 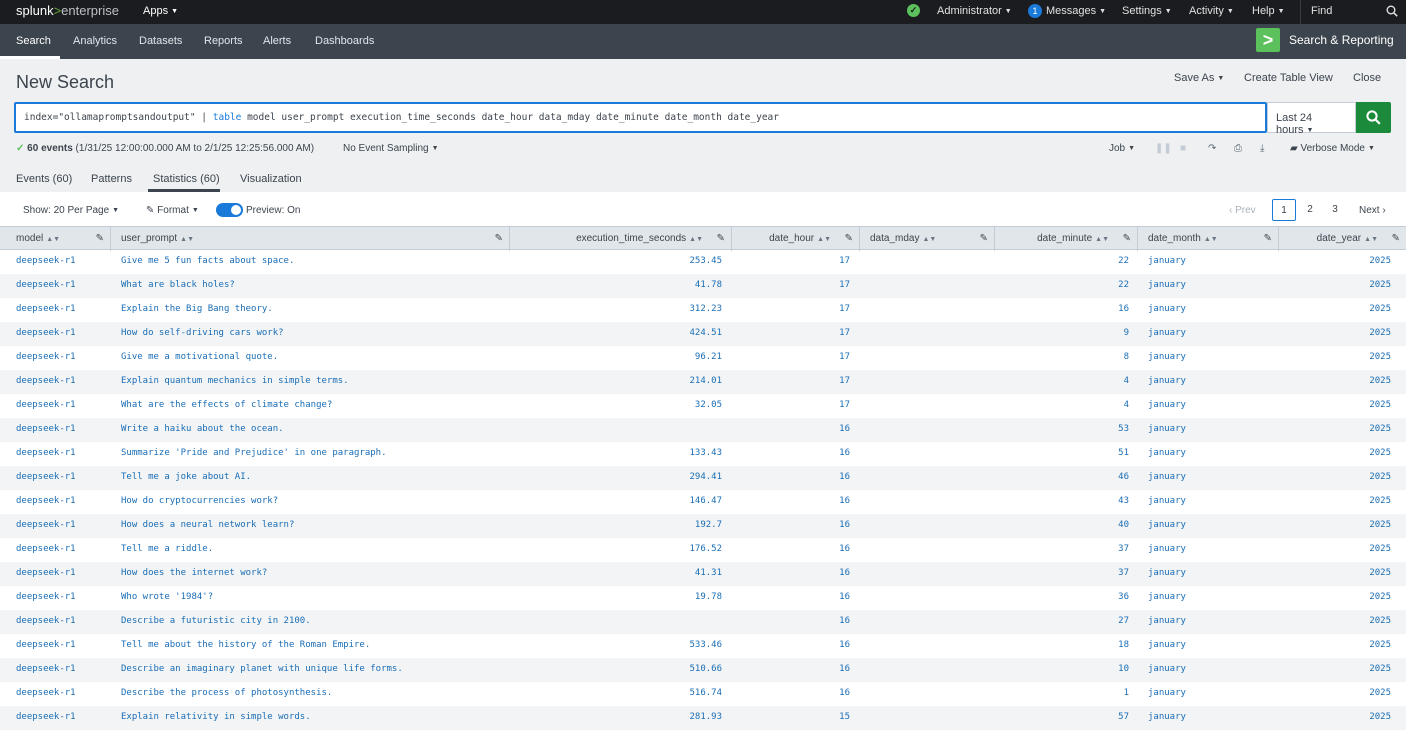 What do you see at coordinates (708, 597) in the screenshot?
I see `cell-execution-time: 19.78` at bounding box center [708, 597].